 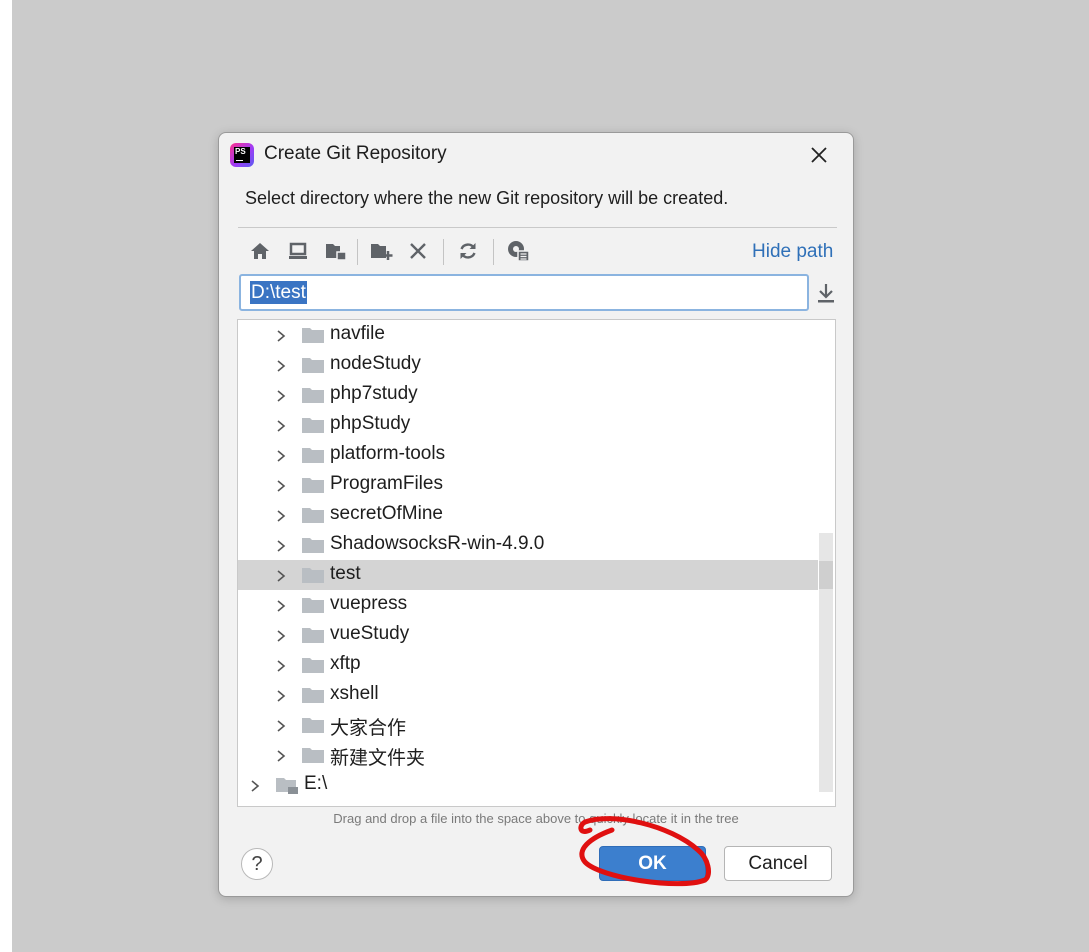 I want to click on refresh-button, so click(x=468, y=251).